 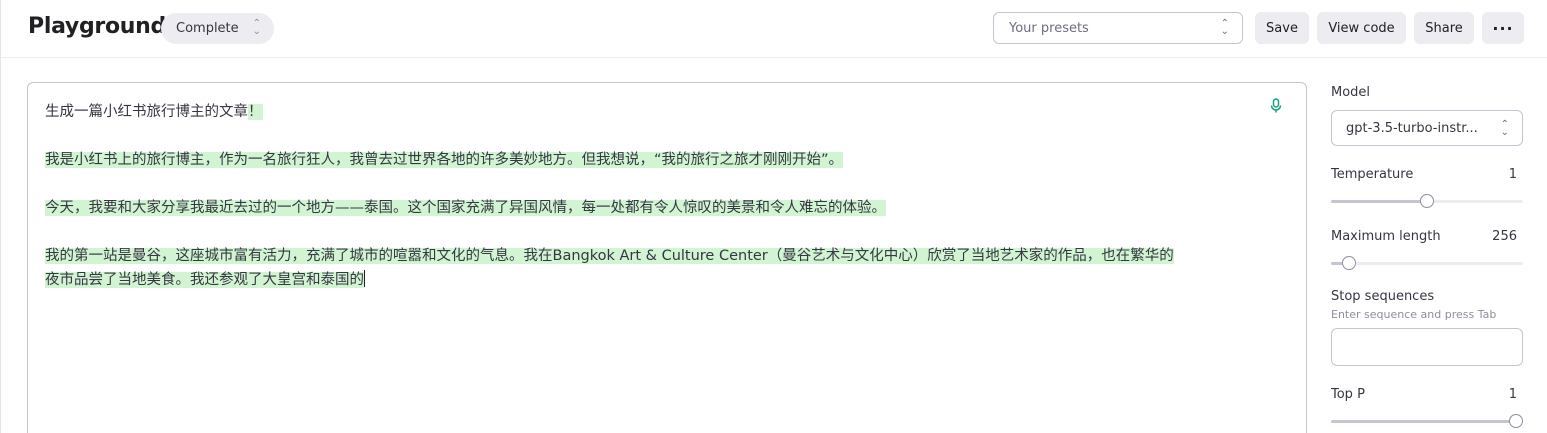 I want to click on prompt-line: 生成一篇小红书旅行博主的文章！, so click(x=657, y=112).